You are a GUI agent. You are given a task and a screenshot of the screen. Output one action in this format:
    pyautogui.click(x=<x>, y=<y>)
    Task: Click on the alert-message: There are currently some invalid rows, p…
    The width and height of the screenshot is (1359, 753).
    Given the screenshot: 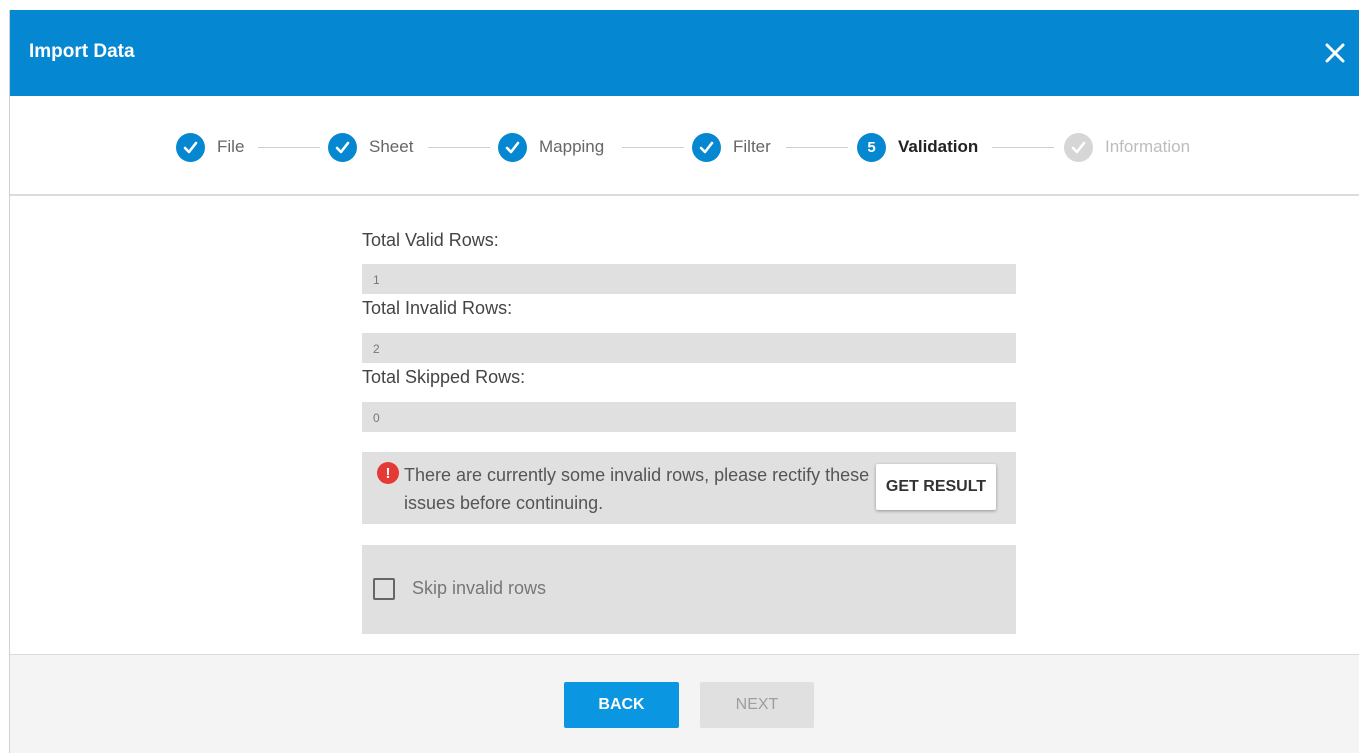 What is the action you would take?
    pyautogui.click(x=637, y=489)
    